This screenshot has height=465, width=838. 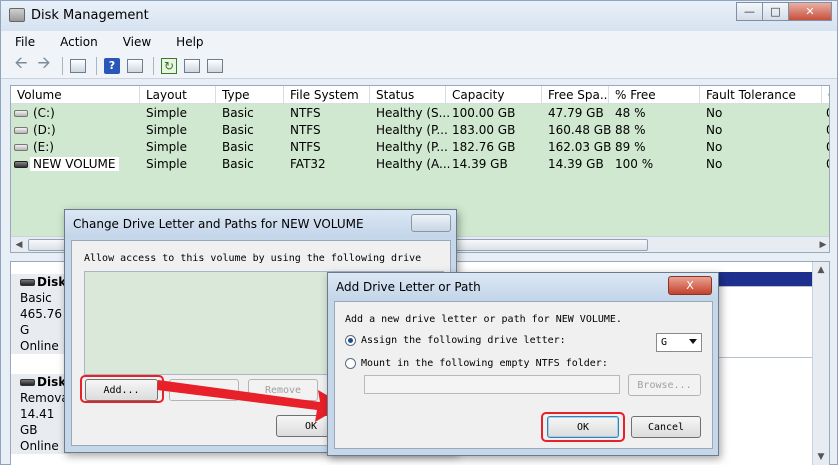 I want to click on dialog-close-button: X, so click(x=690, y=285).